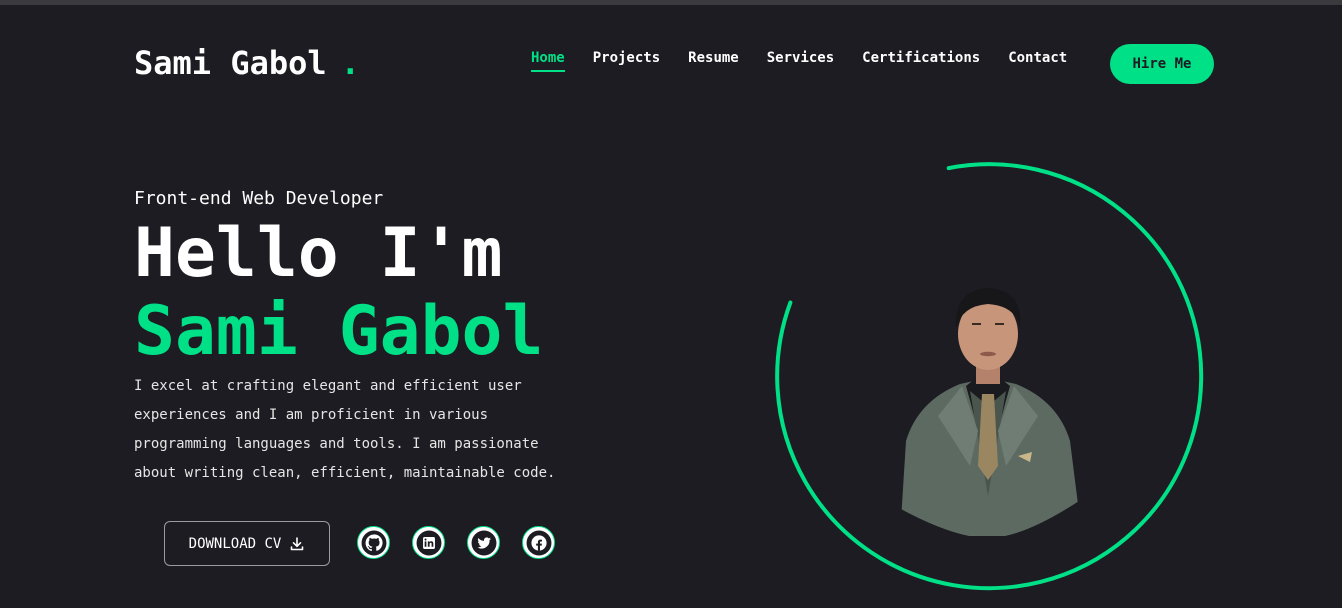  Describe the element at coordinates (991, 412) in the screenshot. I see `profile-photo` at that location.